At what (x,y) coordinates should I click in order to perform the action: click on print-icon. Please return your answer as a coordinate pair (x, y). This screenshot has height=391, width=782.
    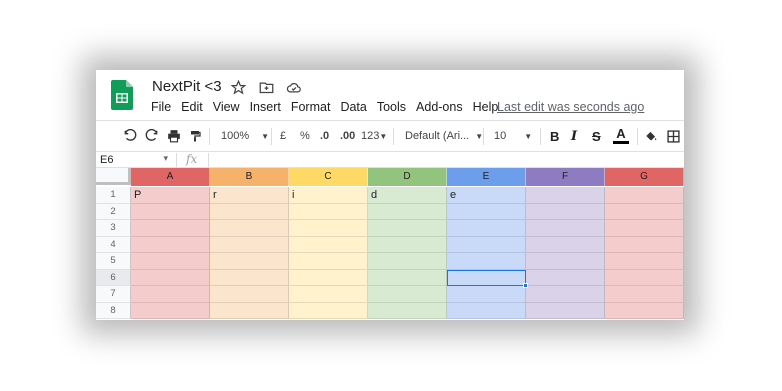
    Looking at the image, I should click on (174, 136).